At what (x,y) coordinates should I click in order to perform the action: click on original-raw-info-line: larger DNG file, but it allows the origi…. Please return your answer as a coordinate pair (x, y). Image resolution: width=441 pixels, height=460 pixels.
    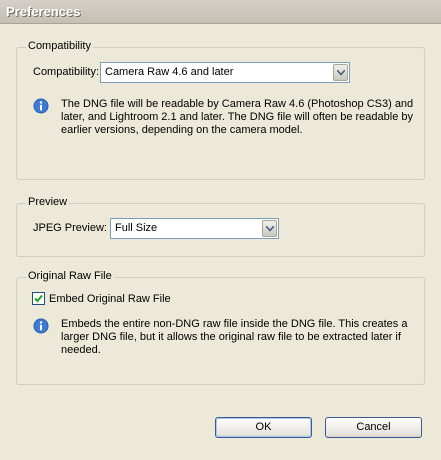
    Looking at the image, I should click on (231, 337).